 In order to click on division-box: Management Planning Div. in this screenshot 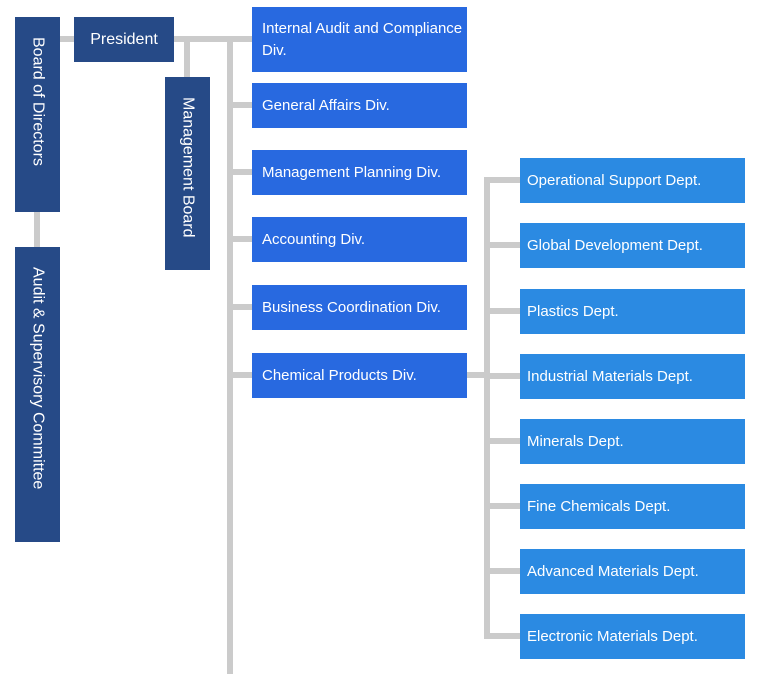, I will do `click(359, 172)`.